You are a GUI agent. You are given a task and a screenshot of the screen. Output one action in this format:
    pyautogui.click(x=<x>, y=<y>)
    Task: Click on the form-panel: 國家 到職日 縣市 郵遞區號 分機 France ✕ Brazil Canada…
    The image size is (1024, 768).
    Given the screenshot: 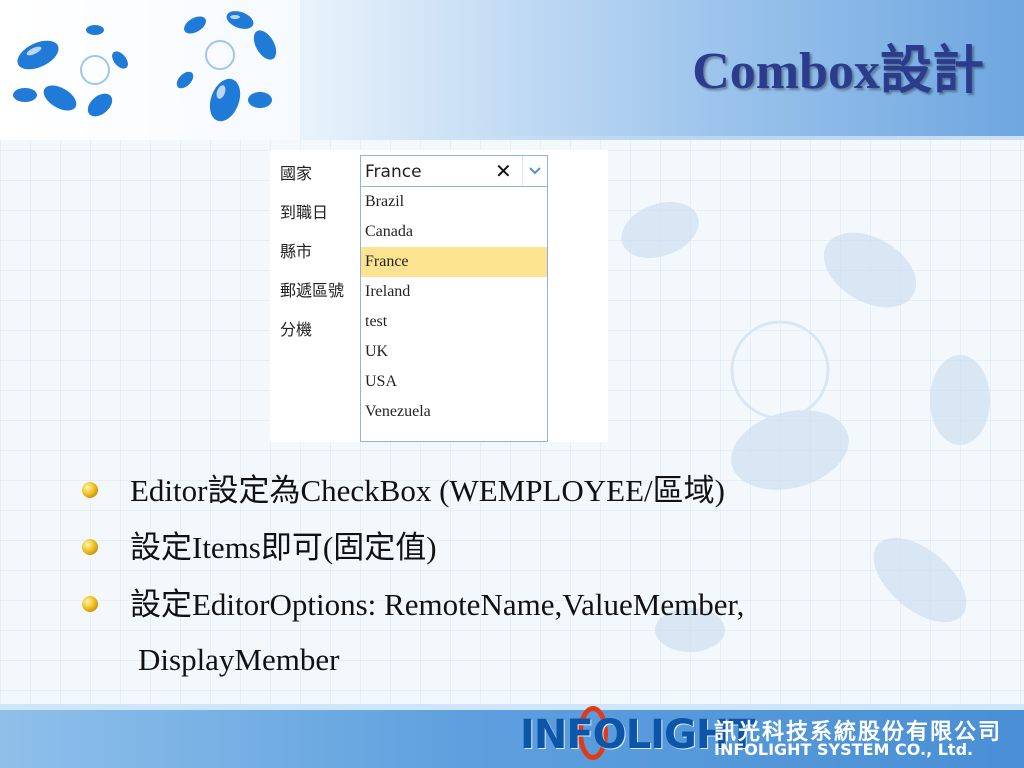 What is the action you would take?
    pyautogui.click(x=439, y=296)
    